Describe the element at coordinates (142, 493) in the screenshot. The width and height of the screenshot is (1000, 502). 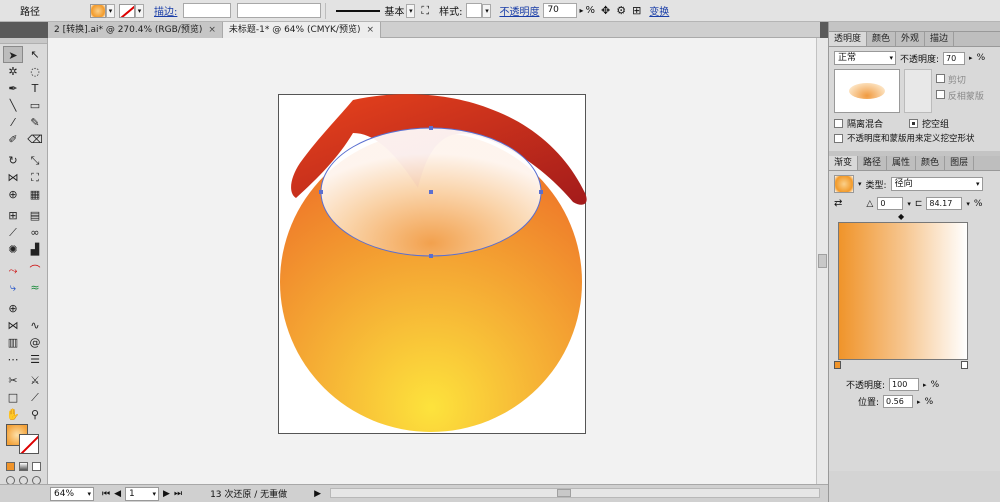
I see `artboard-select: 1 ▾` at that location.